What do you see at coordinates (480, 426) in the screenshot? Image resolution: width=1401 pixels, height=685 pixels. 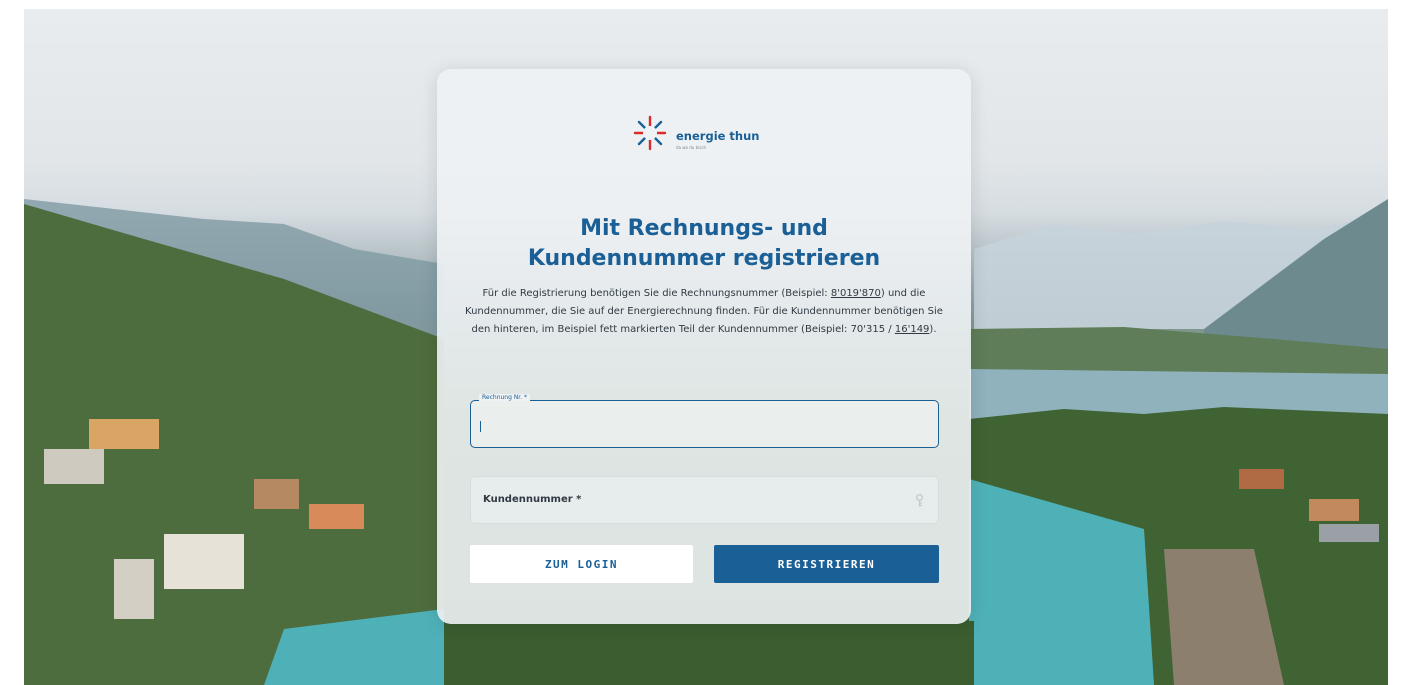 I see `text-cursor` at bounding box center [480, 426].